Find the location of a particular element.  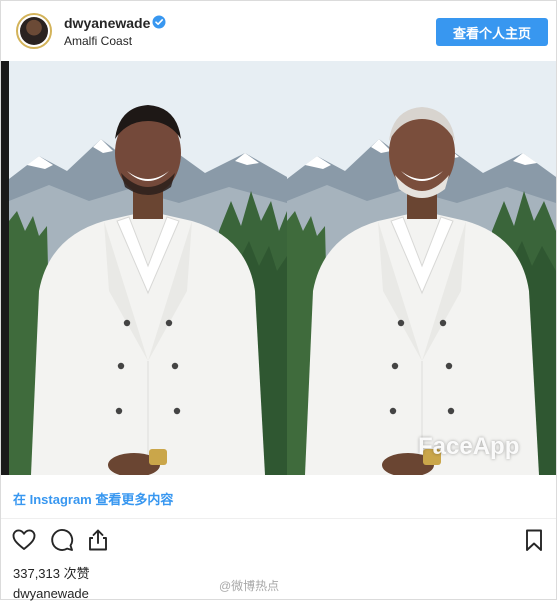

avatar-image is located at coordinates (34, 31).